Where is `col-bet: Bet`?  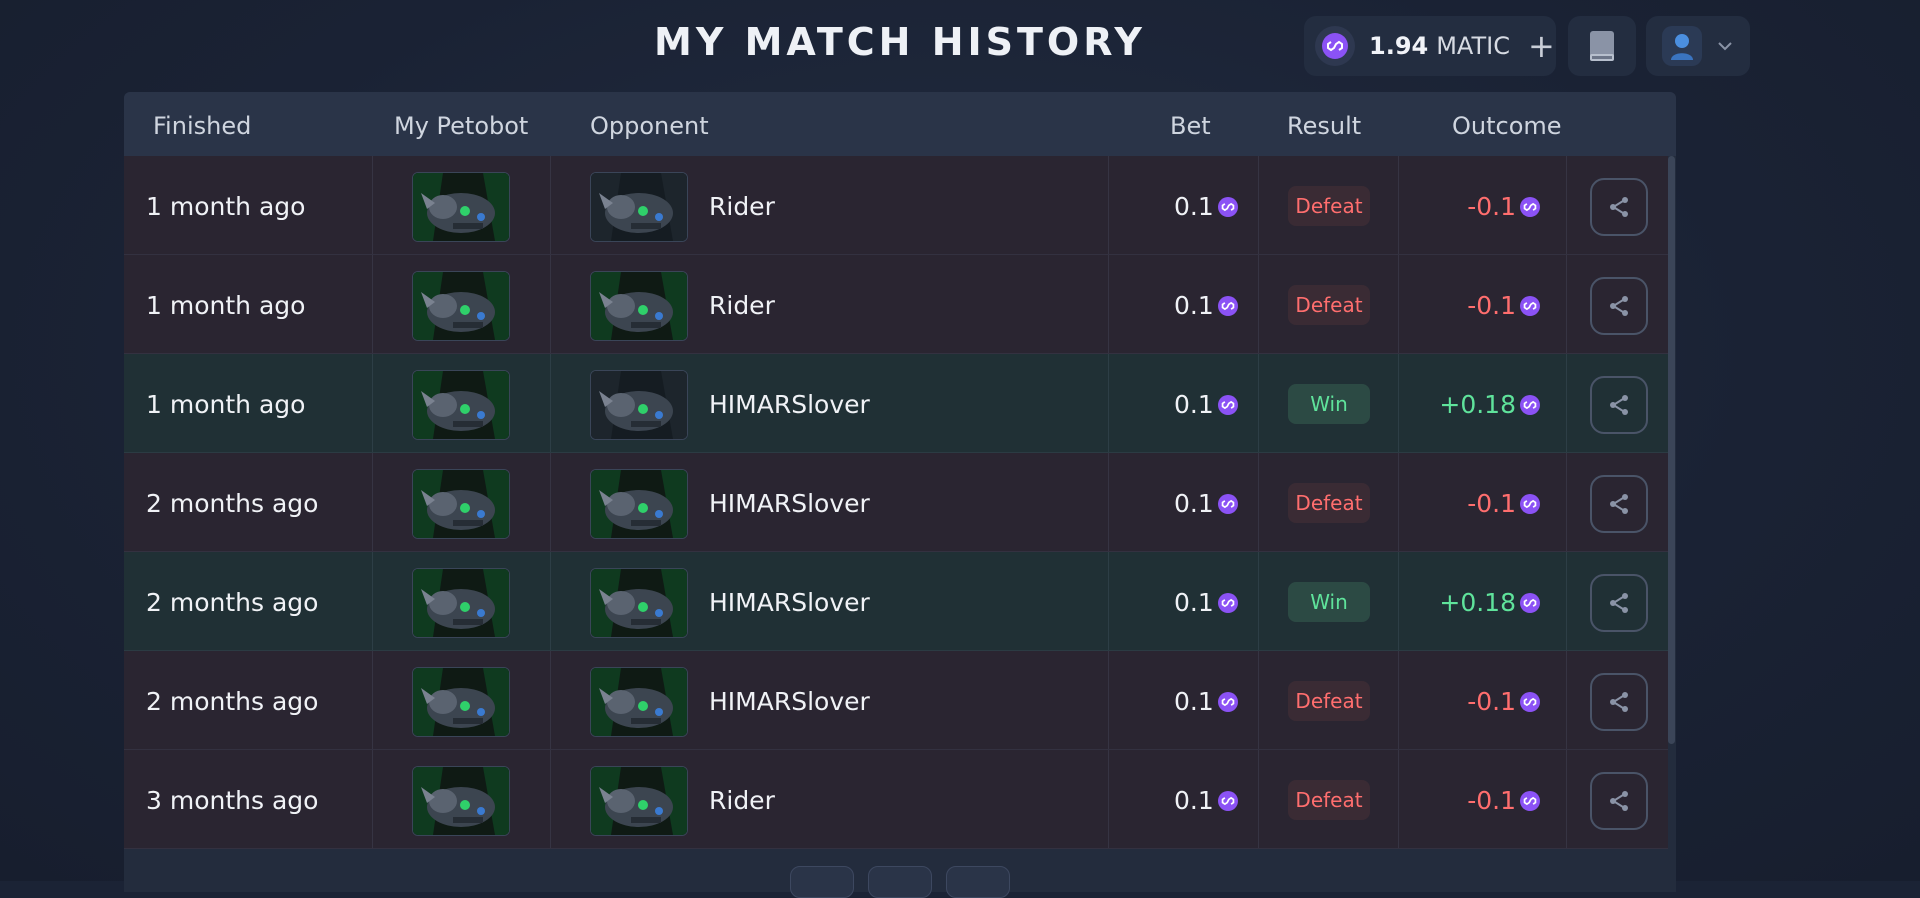 col-bet: Bet is located at coordinates (1190, 126).